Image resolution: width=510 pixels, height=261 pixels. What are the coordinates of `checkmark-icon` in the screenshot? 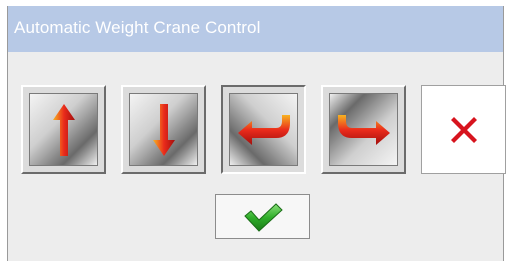 It's located at (263, 217).